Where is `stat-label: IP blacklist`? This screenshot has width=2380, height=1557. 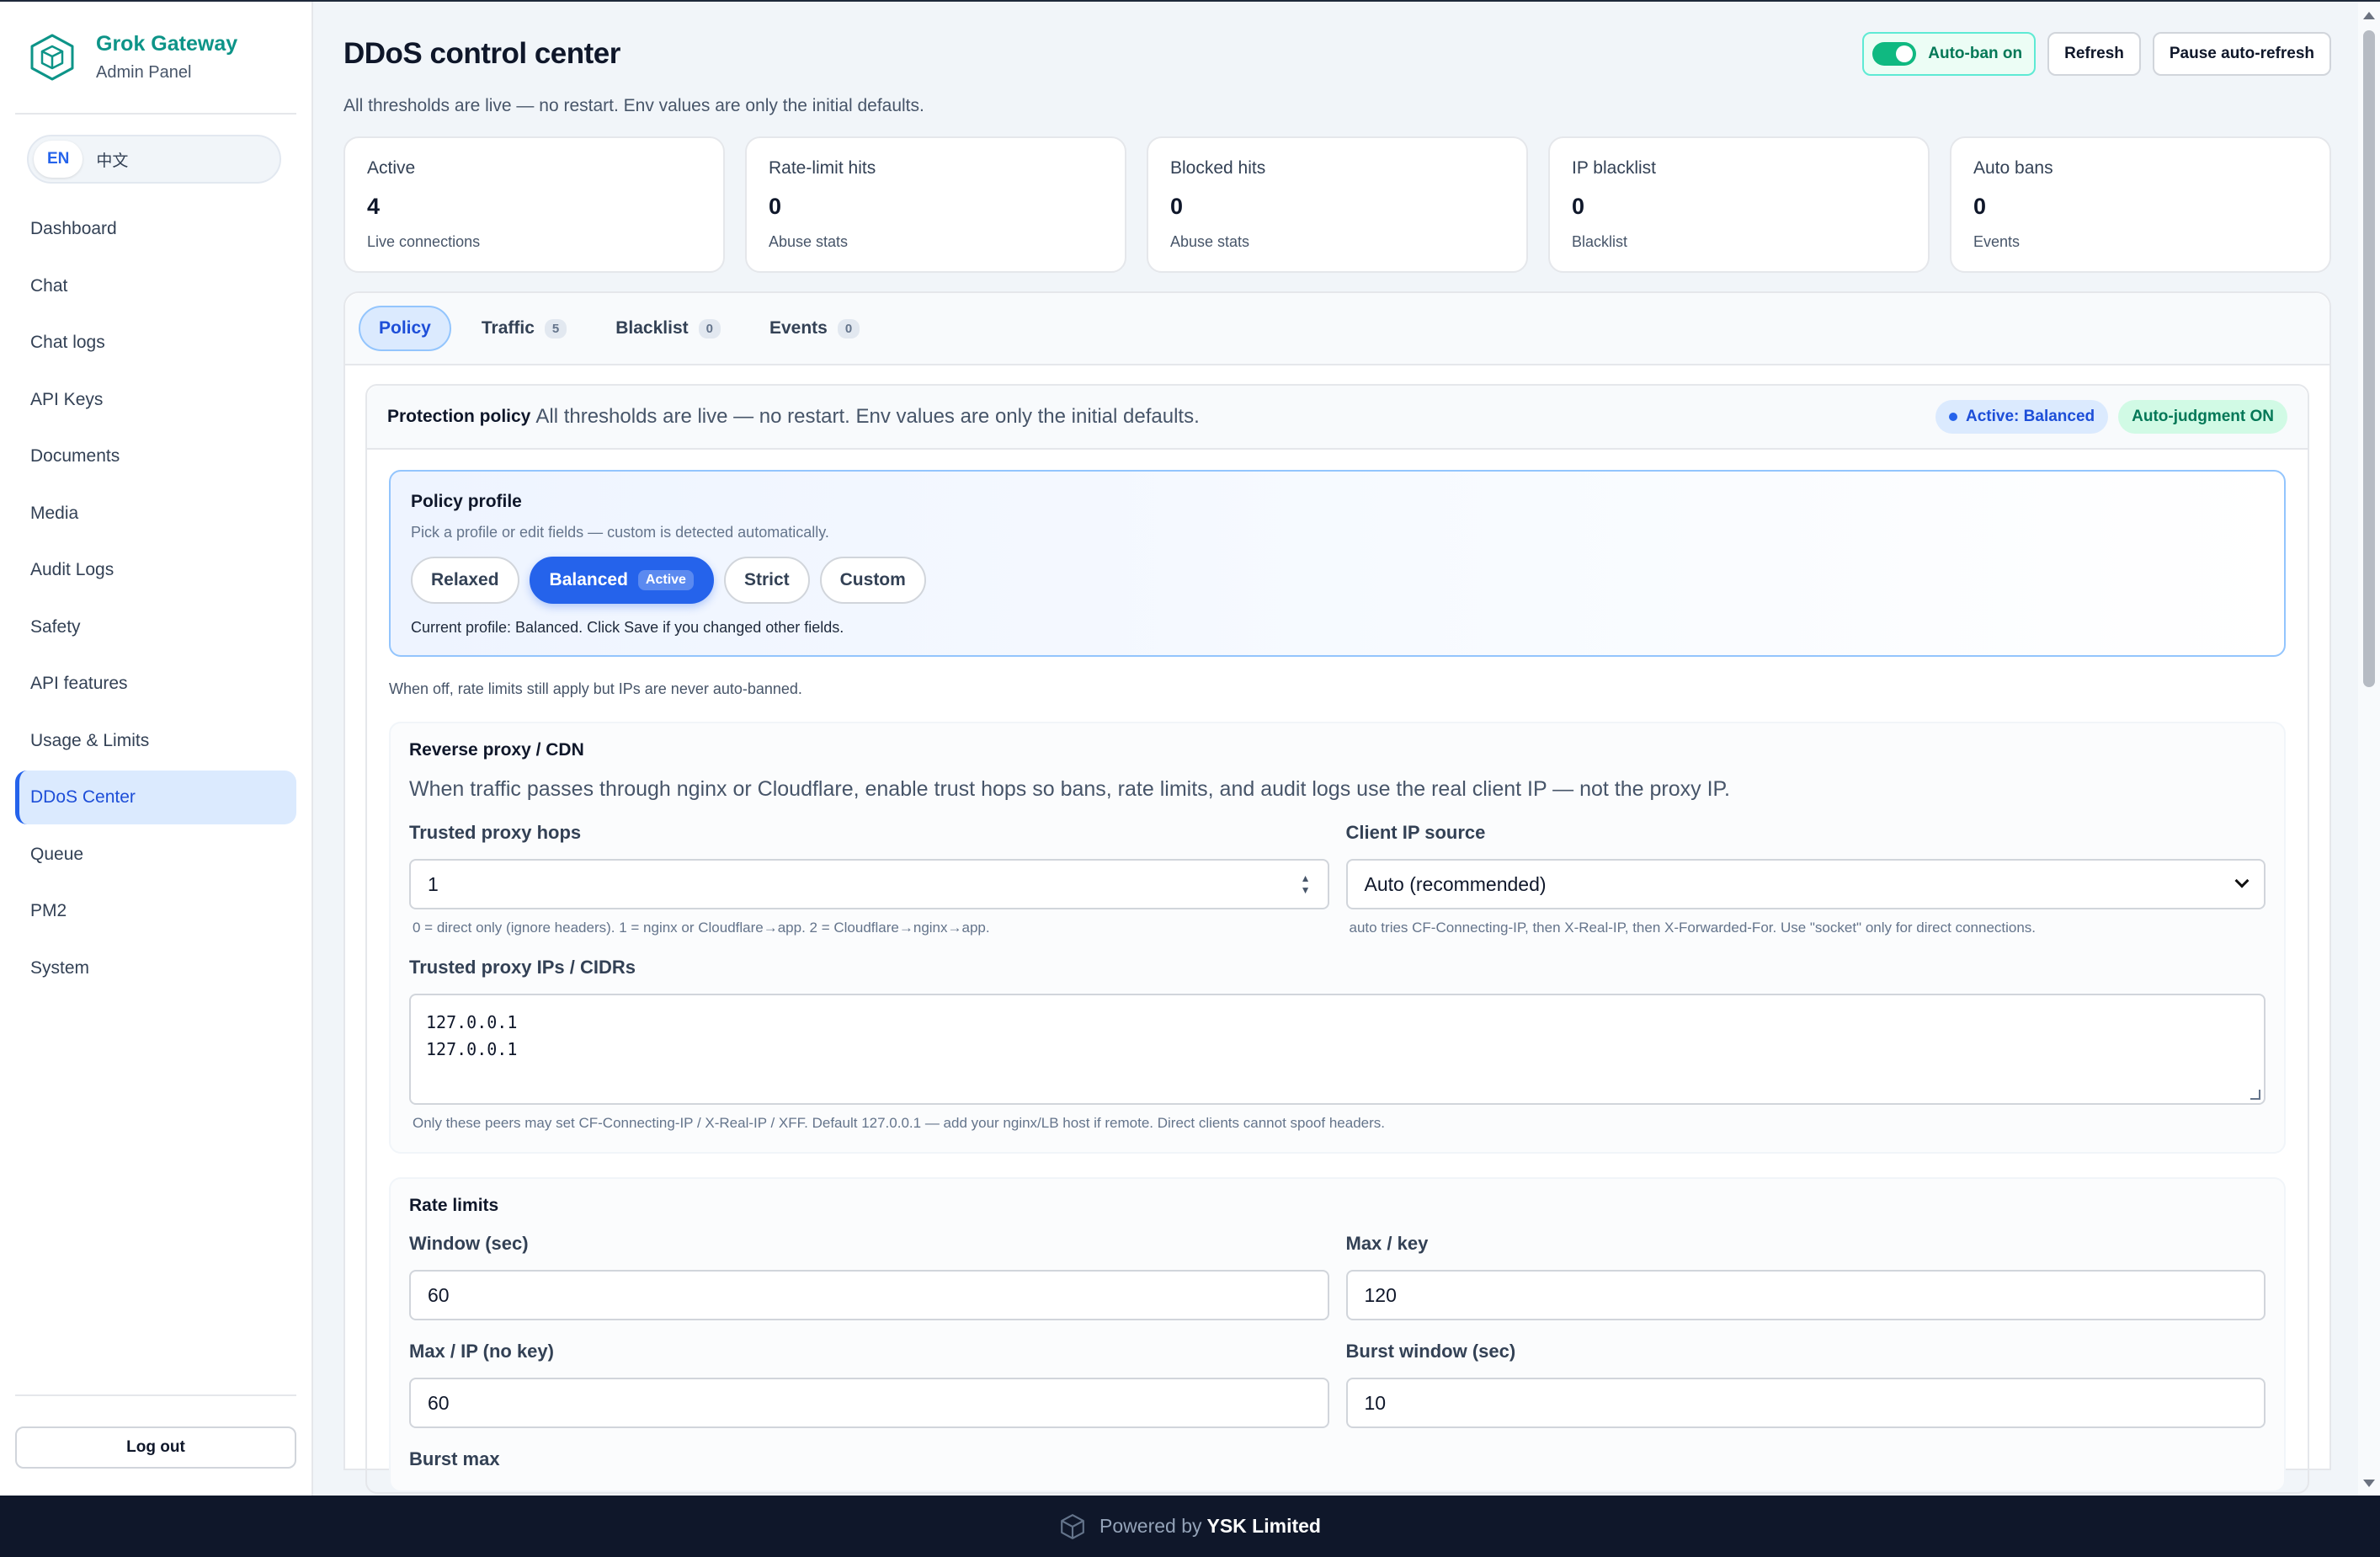 stat-label: IP blacklist is located at coordinates (1614, 168).